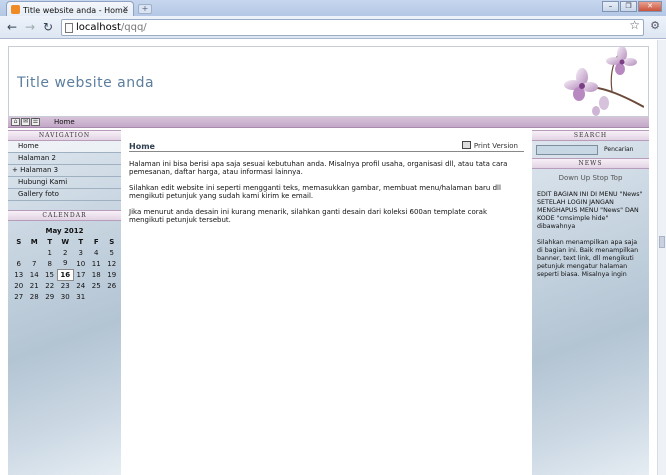  What do you see at coordinates (326, 146) in the screenshot?
I see `content-header: Home Print Version` at bounding box center [326, 146].